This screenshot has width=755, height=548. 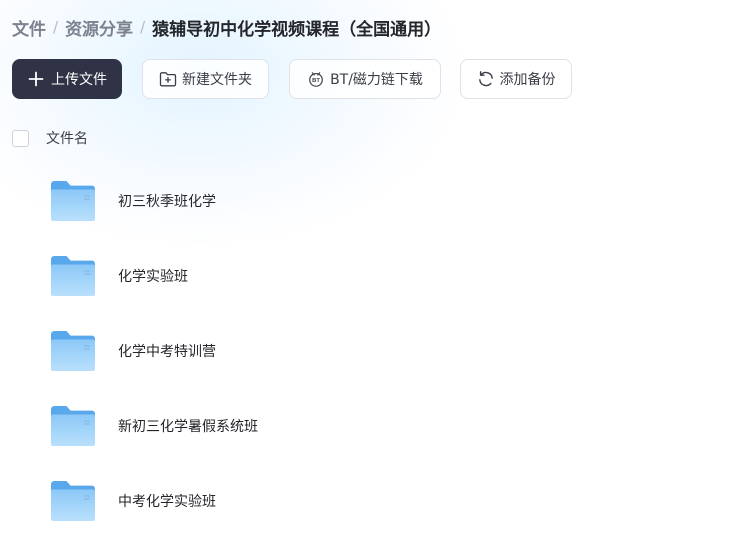 I want to click on file-name: 化学中考特训营, so click(x=167, y=352).